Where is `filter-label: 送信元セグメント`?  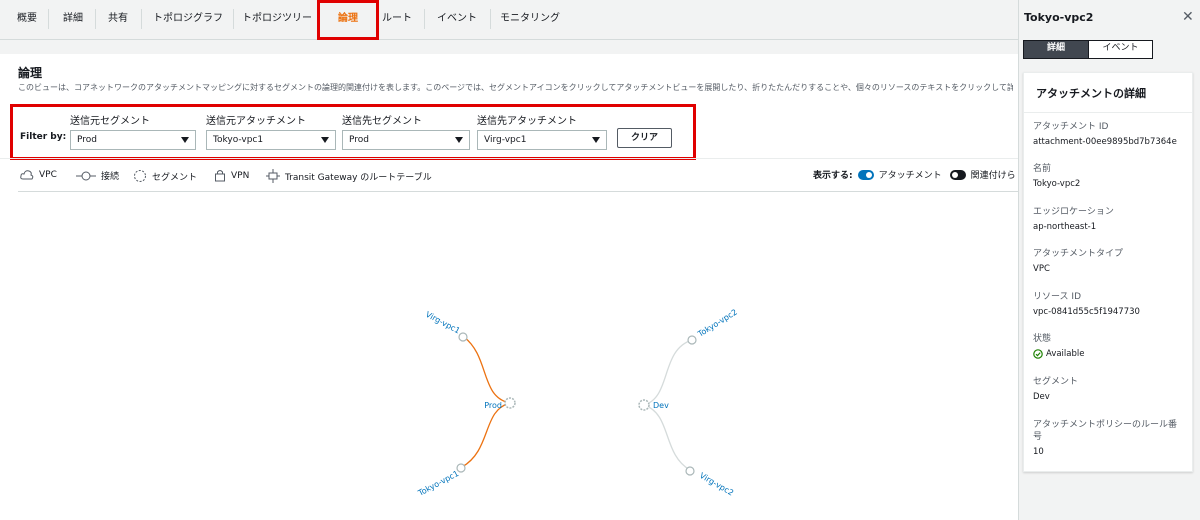
filter-label: 送信元セグメント is located at coordinates (110, 121).